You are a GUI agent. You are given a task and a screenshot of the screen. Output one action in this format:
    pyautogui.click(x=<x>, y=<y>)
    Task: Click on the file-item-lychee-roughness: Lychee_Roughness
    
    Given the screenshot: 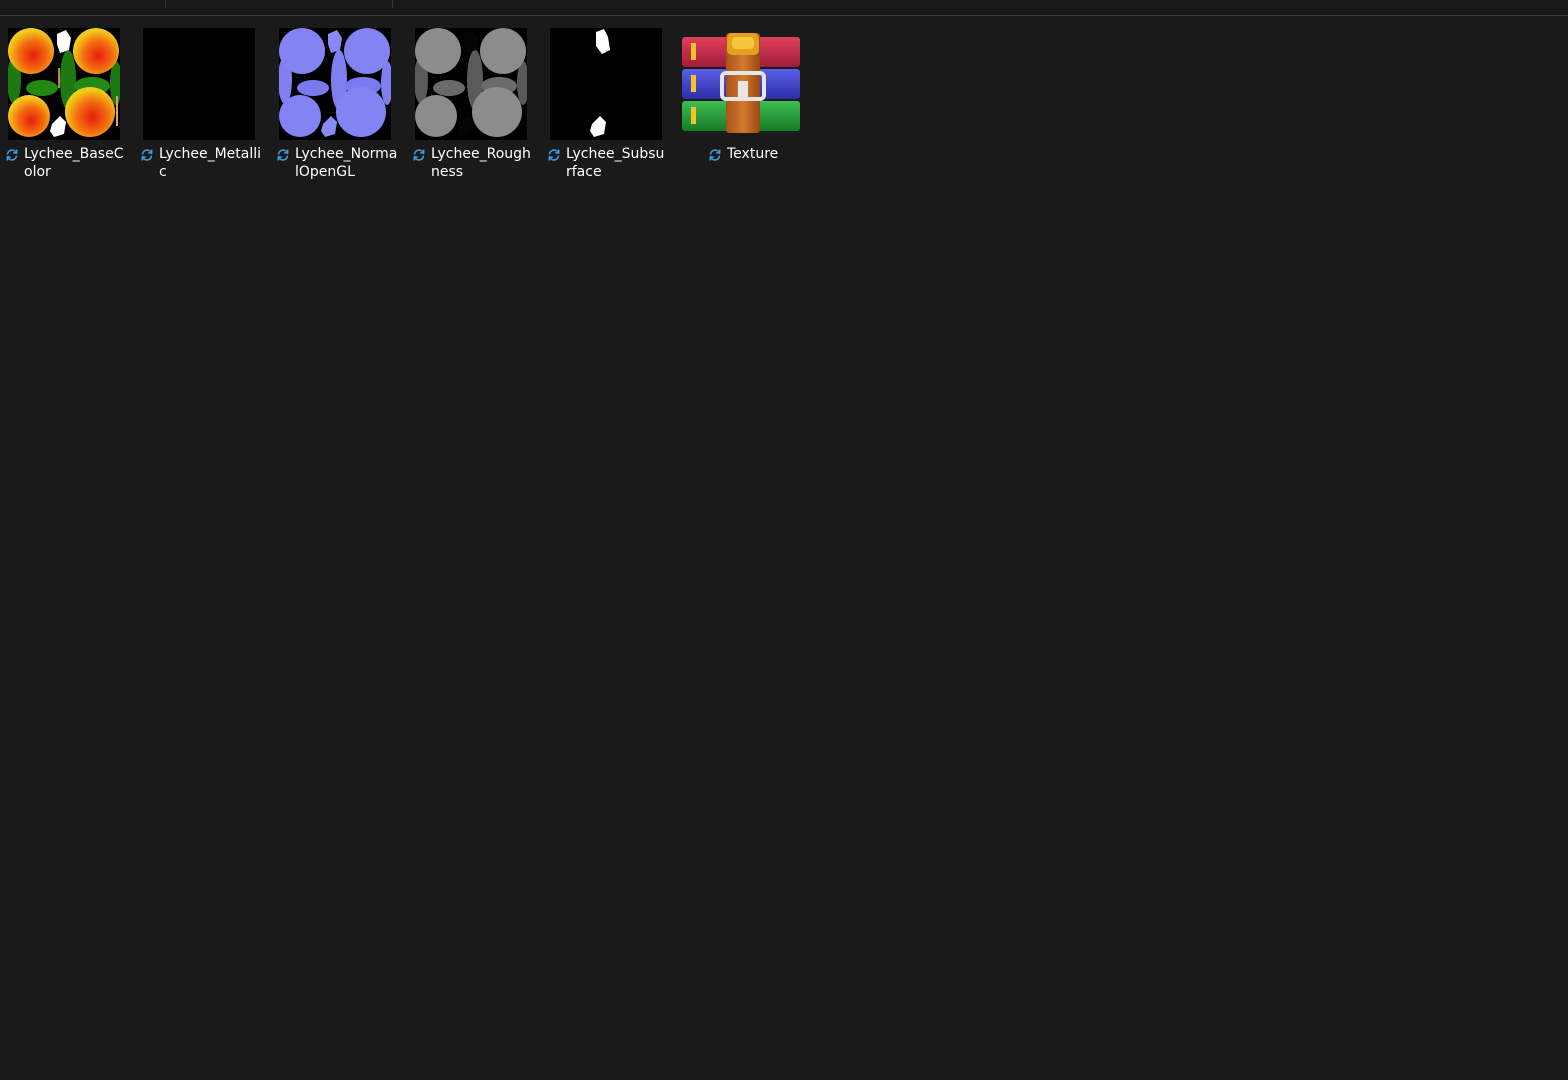 What is the action you would take?
    pyautogui.click(x=472, y=107)
    